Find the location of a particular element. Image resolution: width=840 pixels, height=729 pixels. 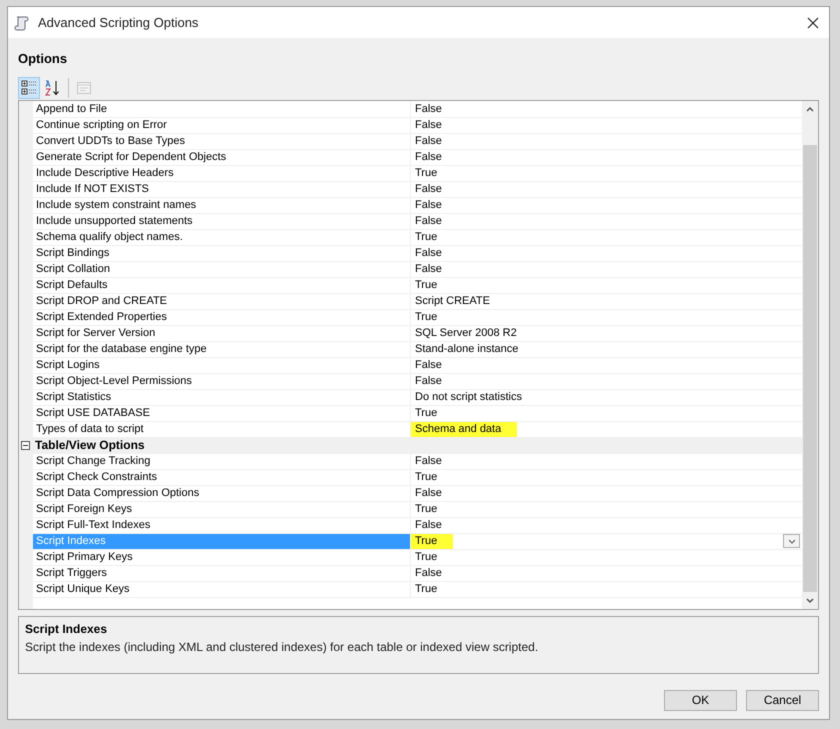

close-icon is located at coordinates (813, 22).